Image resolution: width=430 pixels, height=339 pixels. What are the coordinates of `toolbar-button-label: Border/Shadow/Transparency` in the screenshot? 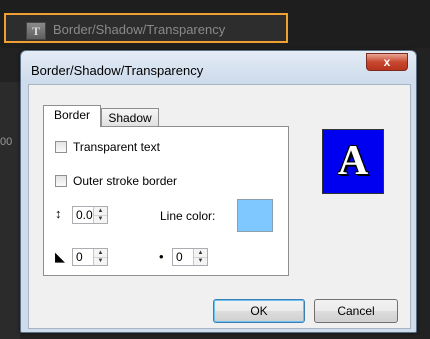 It's located at (139, 29).